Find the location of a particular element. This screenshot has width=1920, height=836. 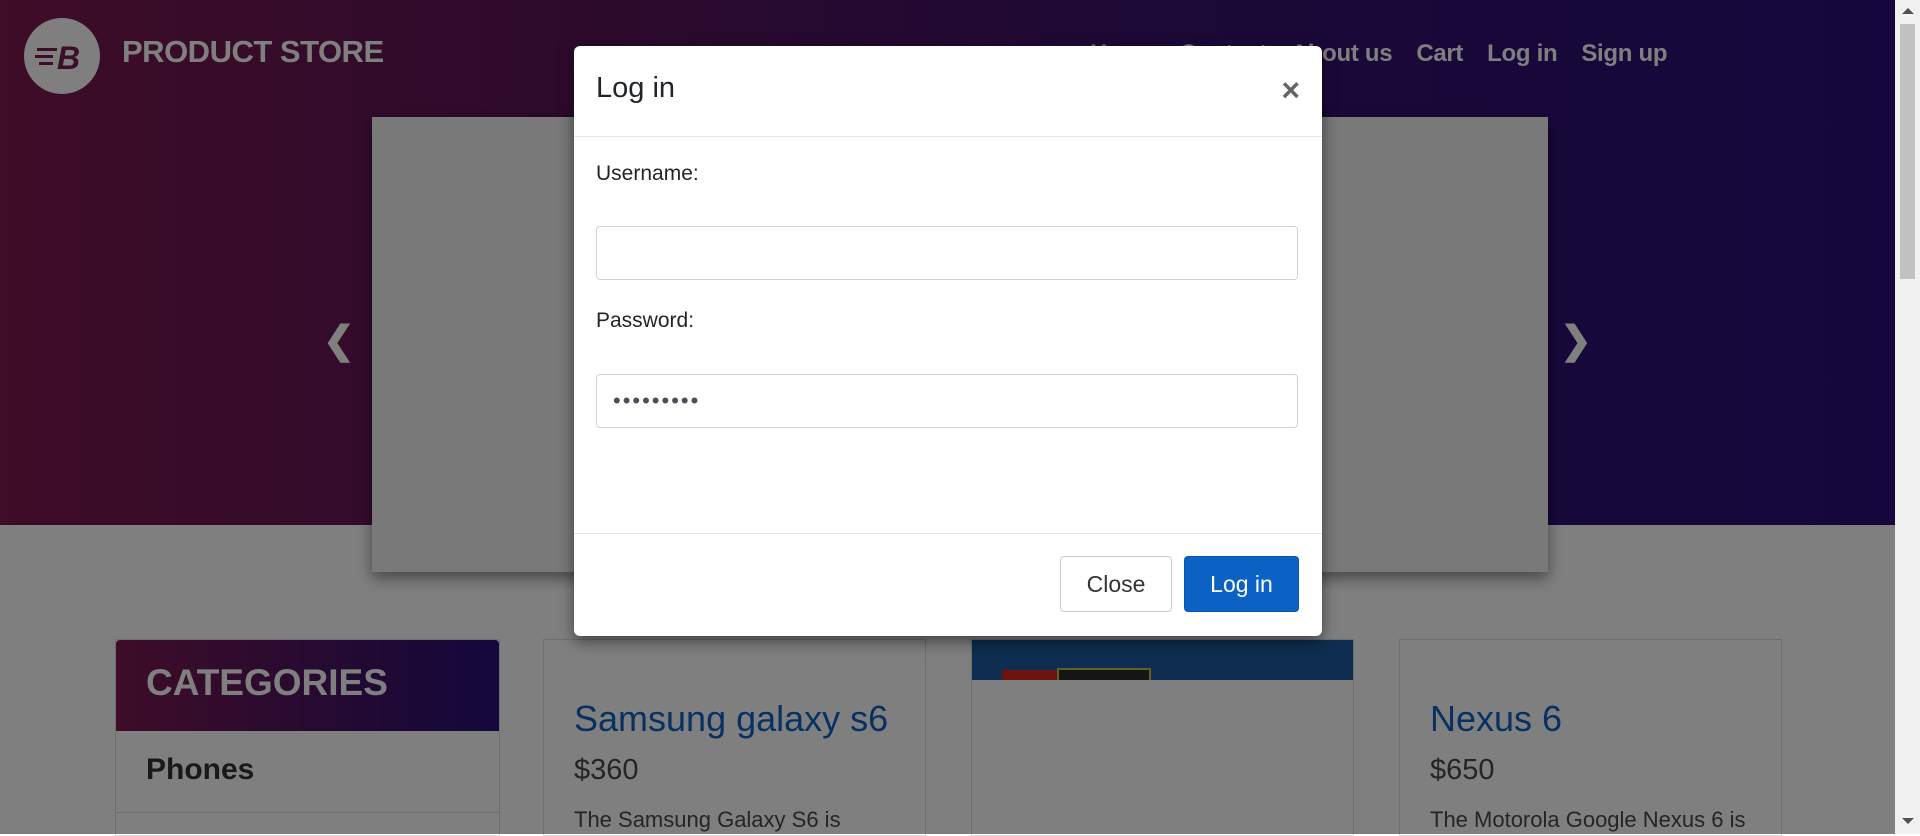

scroll-up-icon is located at coordinates (1908, 11).